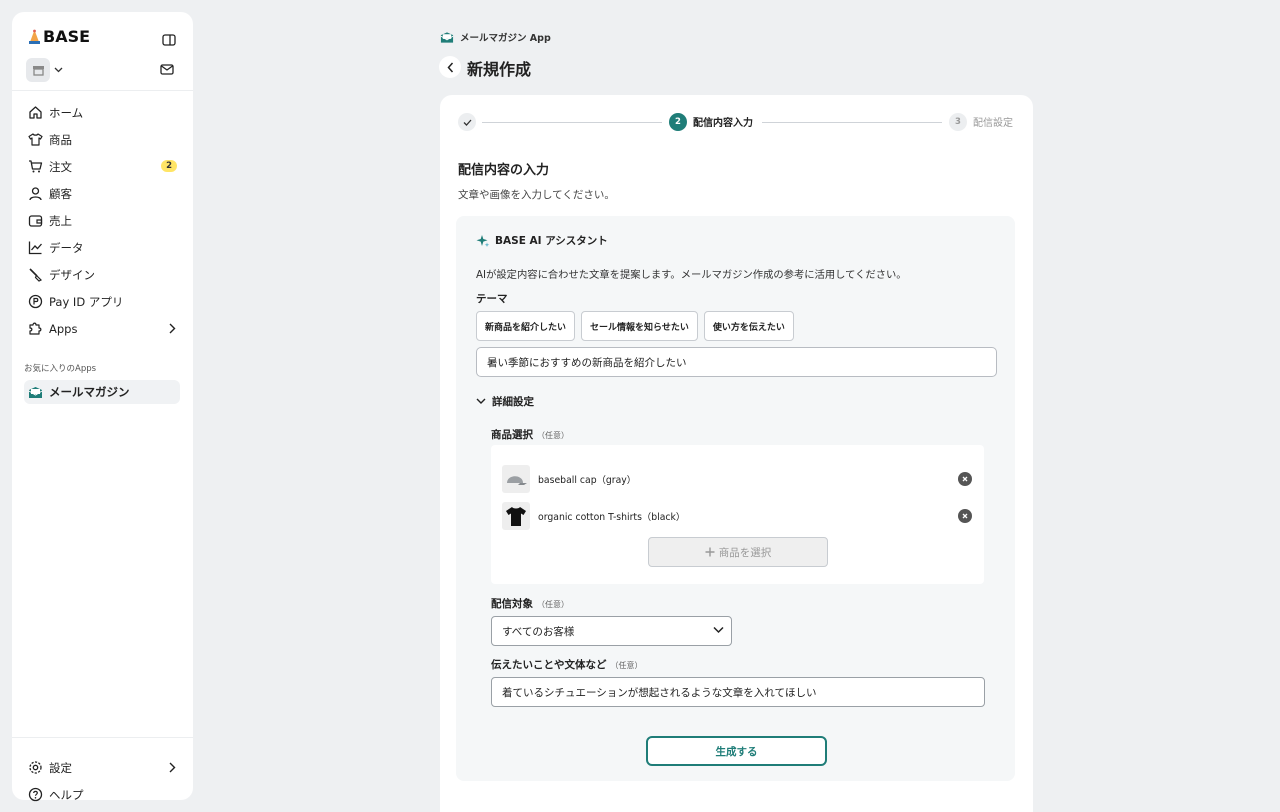  Describe the element at coordinates (35, 767) in the screenshot. I see `gear-icon` at that location.